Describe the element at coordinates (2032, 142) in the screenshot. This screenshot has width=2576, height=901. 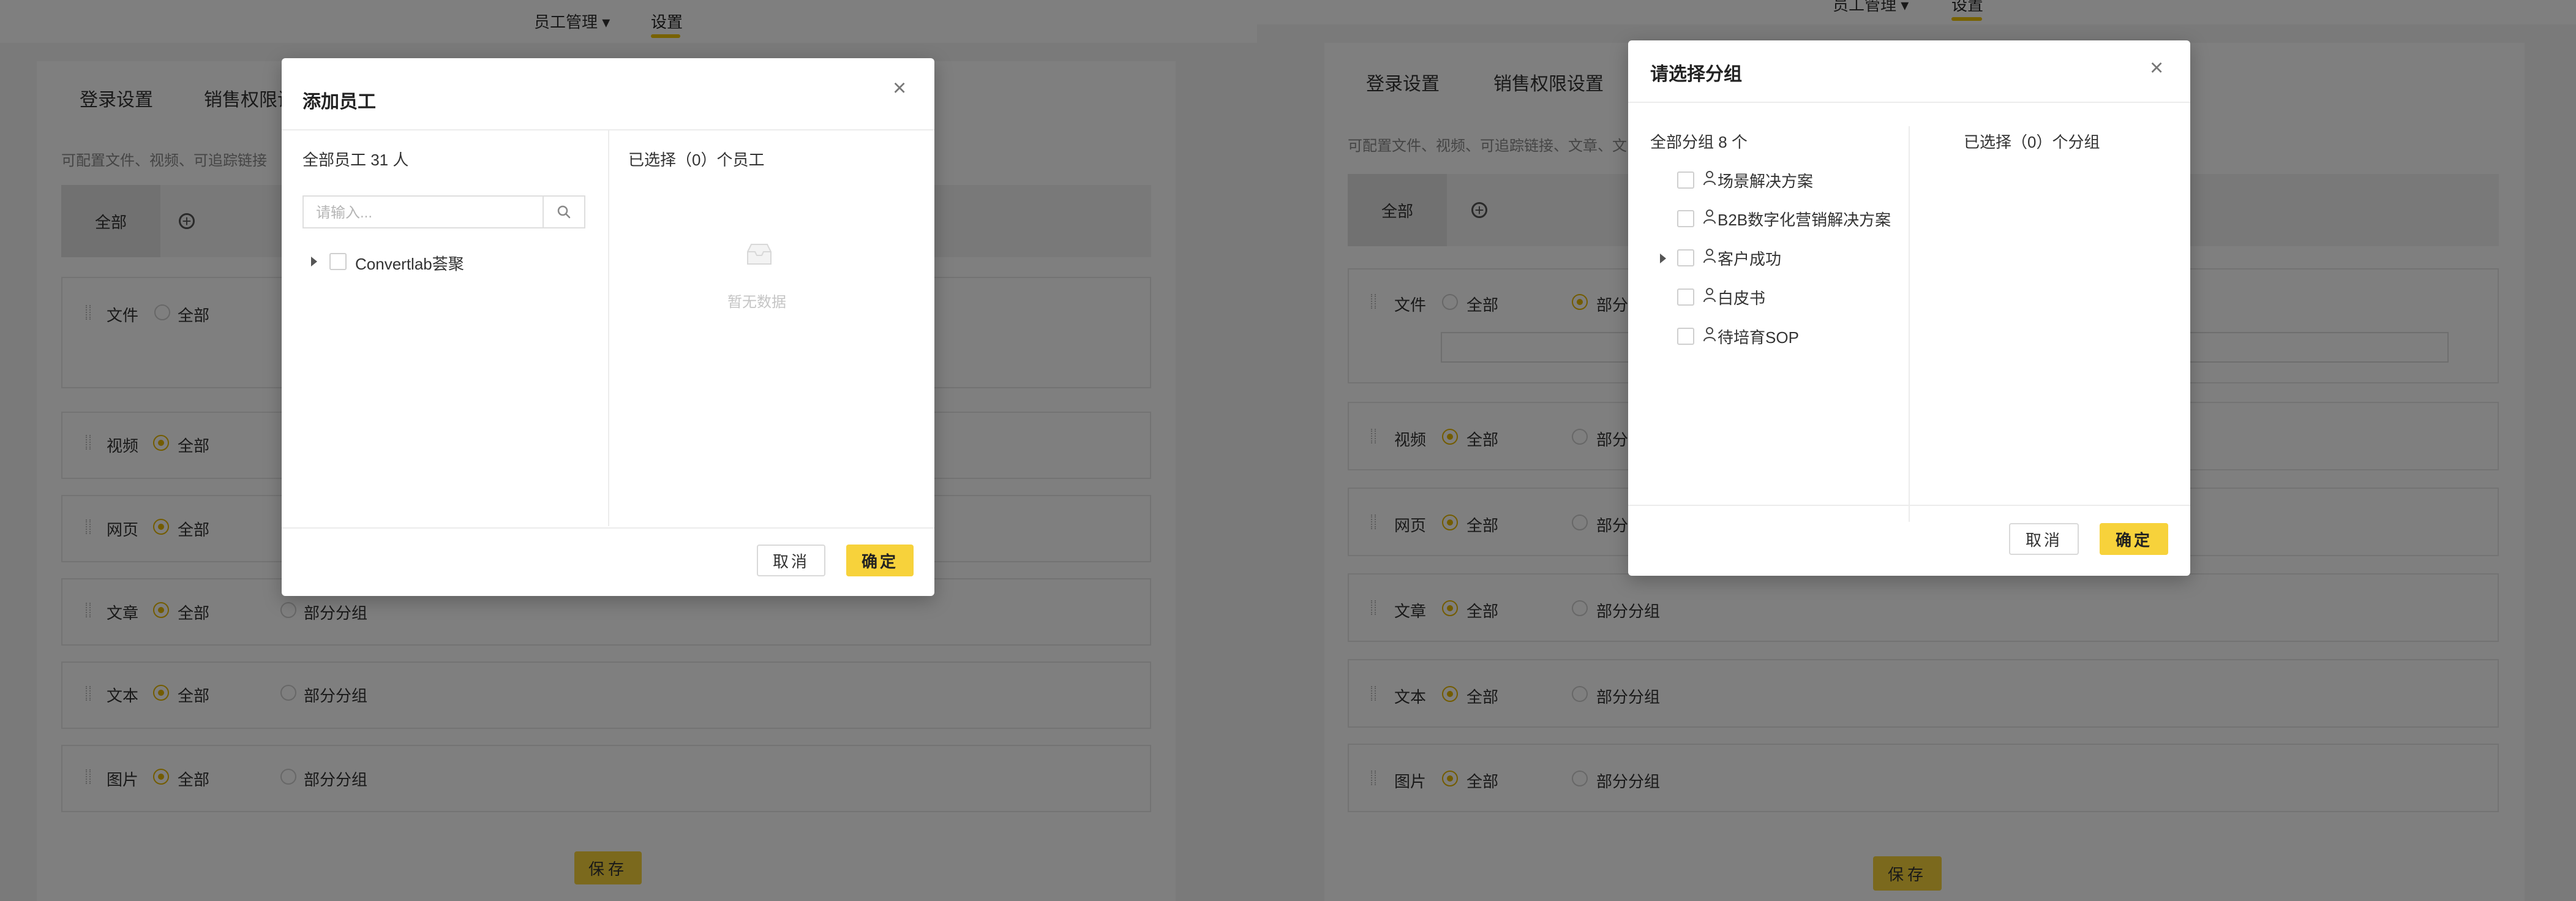
I see `selected-count: 已选择（0）个分组` at that location.